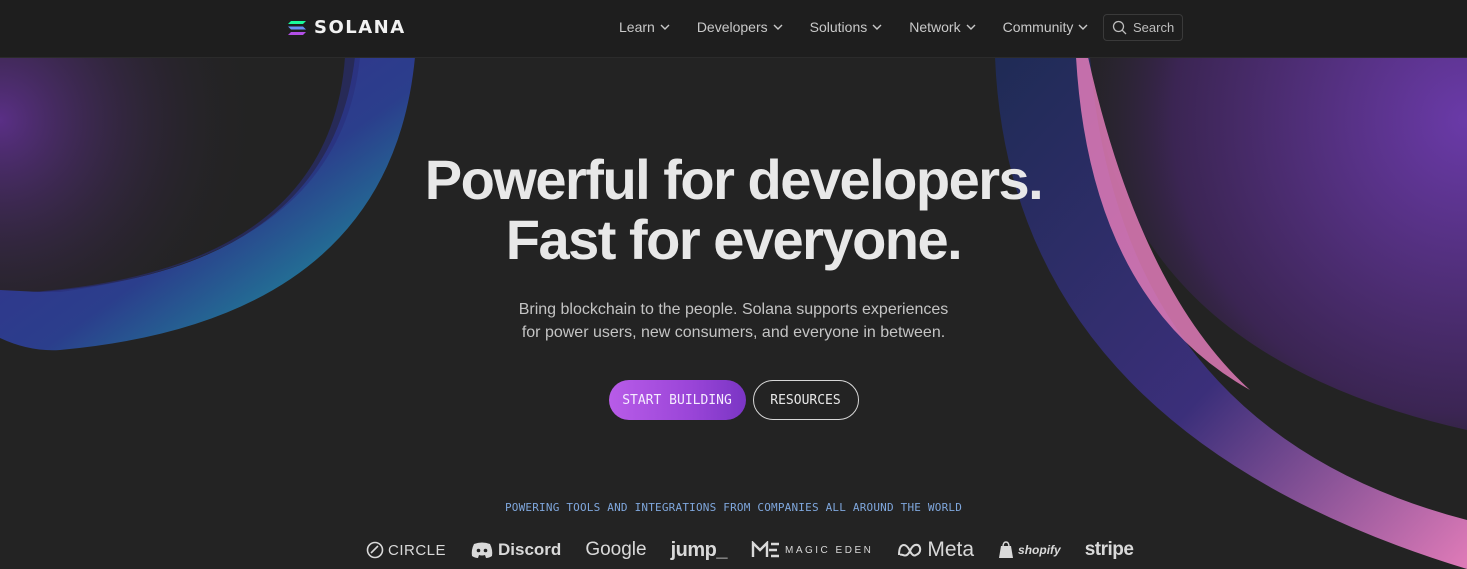  I want to click on partner-meta: Meta, so click(935, 550).